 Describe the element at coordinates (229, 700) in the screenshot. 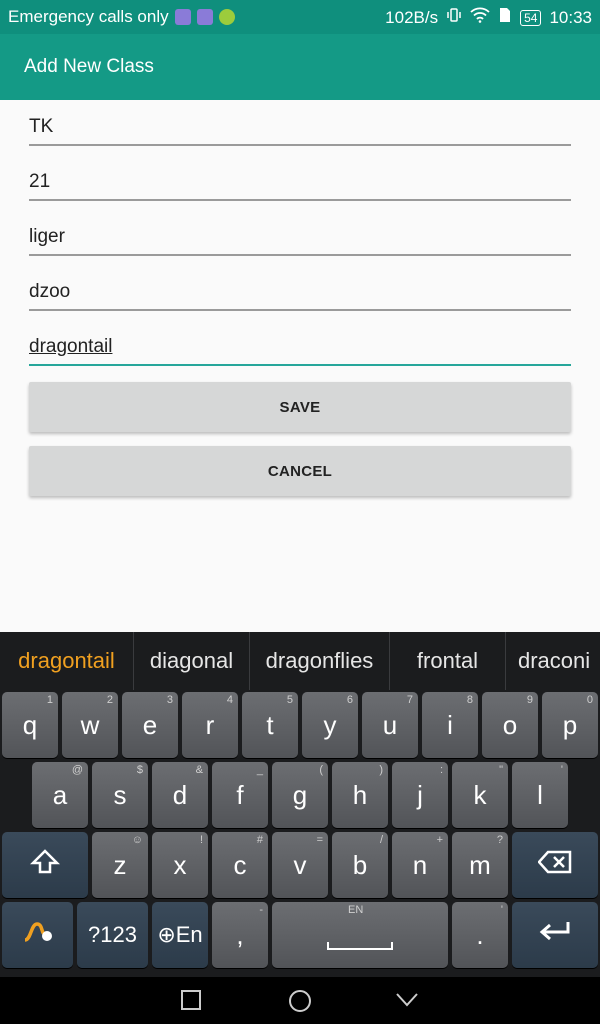

I see `key-hint: 4` at that location.